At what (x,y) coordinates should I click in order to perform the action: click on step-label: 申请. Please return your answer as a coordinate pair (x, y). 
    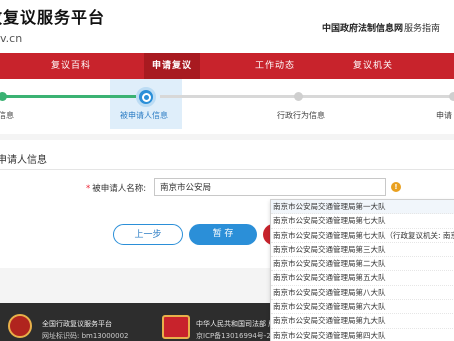
    Looking at the image, I should click on (444, 115).